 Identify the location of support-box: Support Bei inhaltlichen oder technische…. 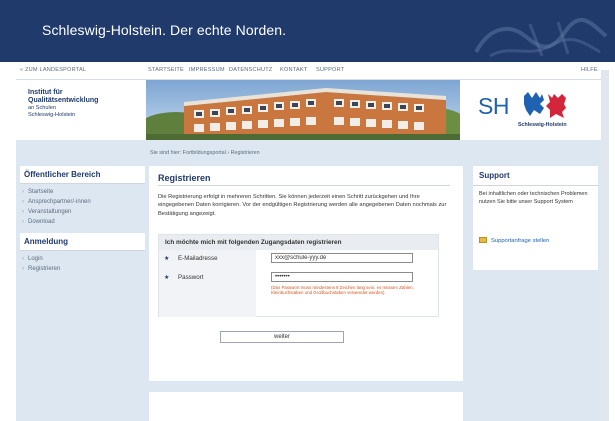
(535, 218).